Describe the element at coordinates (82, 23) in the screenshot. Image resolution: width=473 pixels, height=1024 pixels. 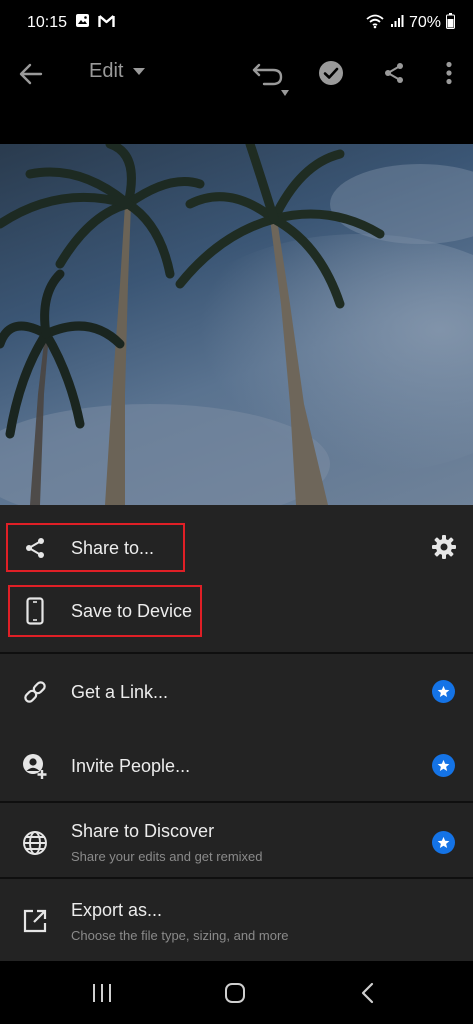
I see `gallery-notification-icon` at that location.